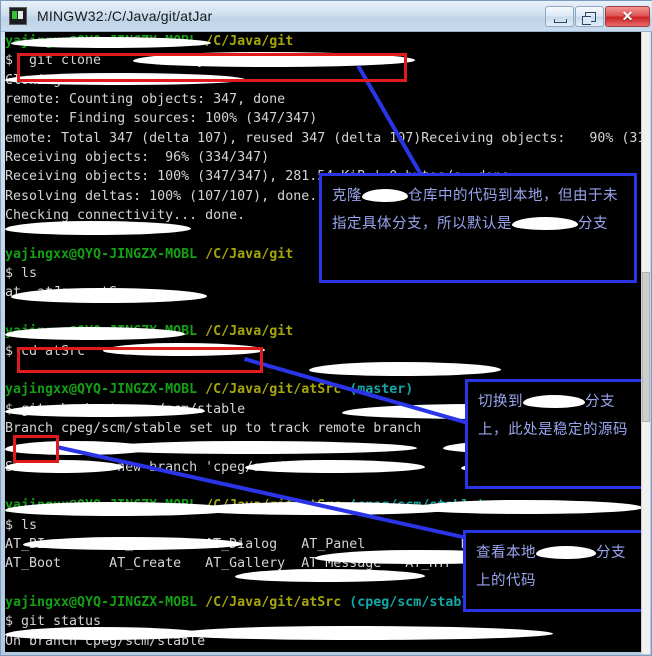 Image resolution: width=652 pixels, height=656 pixels. Describe the element at coordinates (125, 16) in the screenshot. I see `window-title: MINGW32:/C/Java/git/atJar` at that location.